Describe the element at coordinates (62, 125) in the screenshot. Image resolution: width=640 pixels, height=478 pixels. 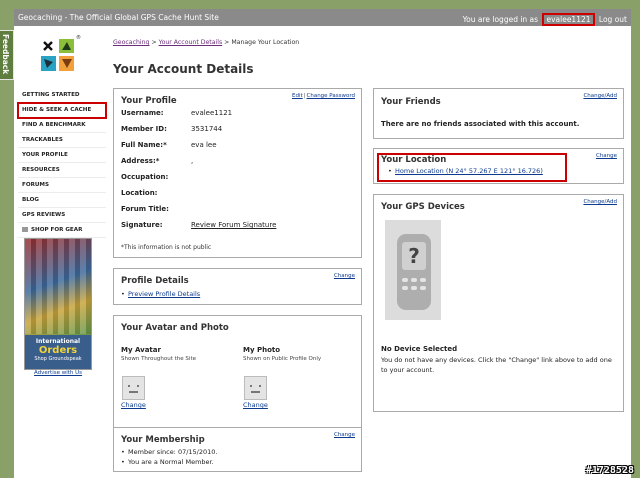
I see `sidebar-item-find-benchmark: FIND A BENCHMARK` at that location.